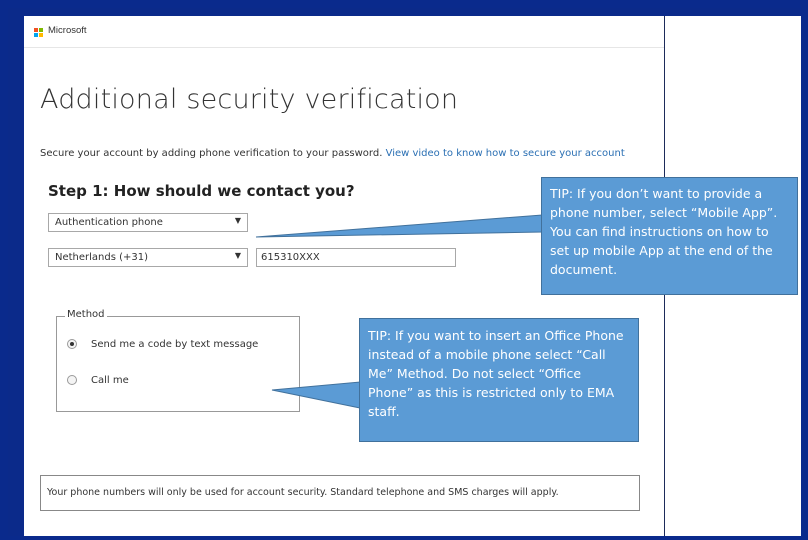 This screenshot has height=540, width=808. What do you see at coordinates (399, 226) in the screenshot?
I see `tip1-pointer` at bounding box center [399, 226].